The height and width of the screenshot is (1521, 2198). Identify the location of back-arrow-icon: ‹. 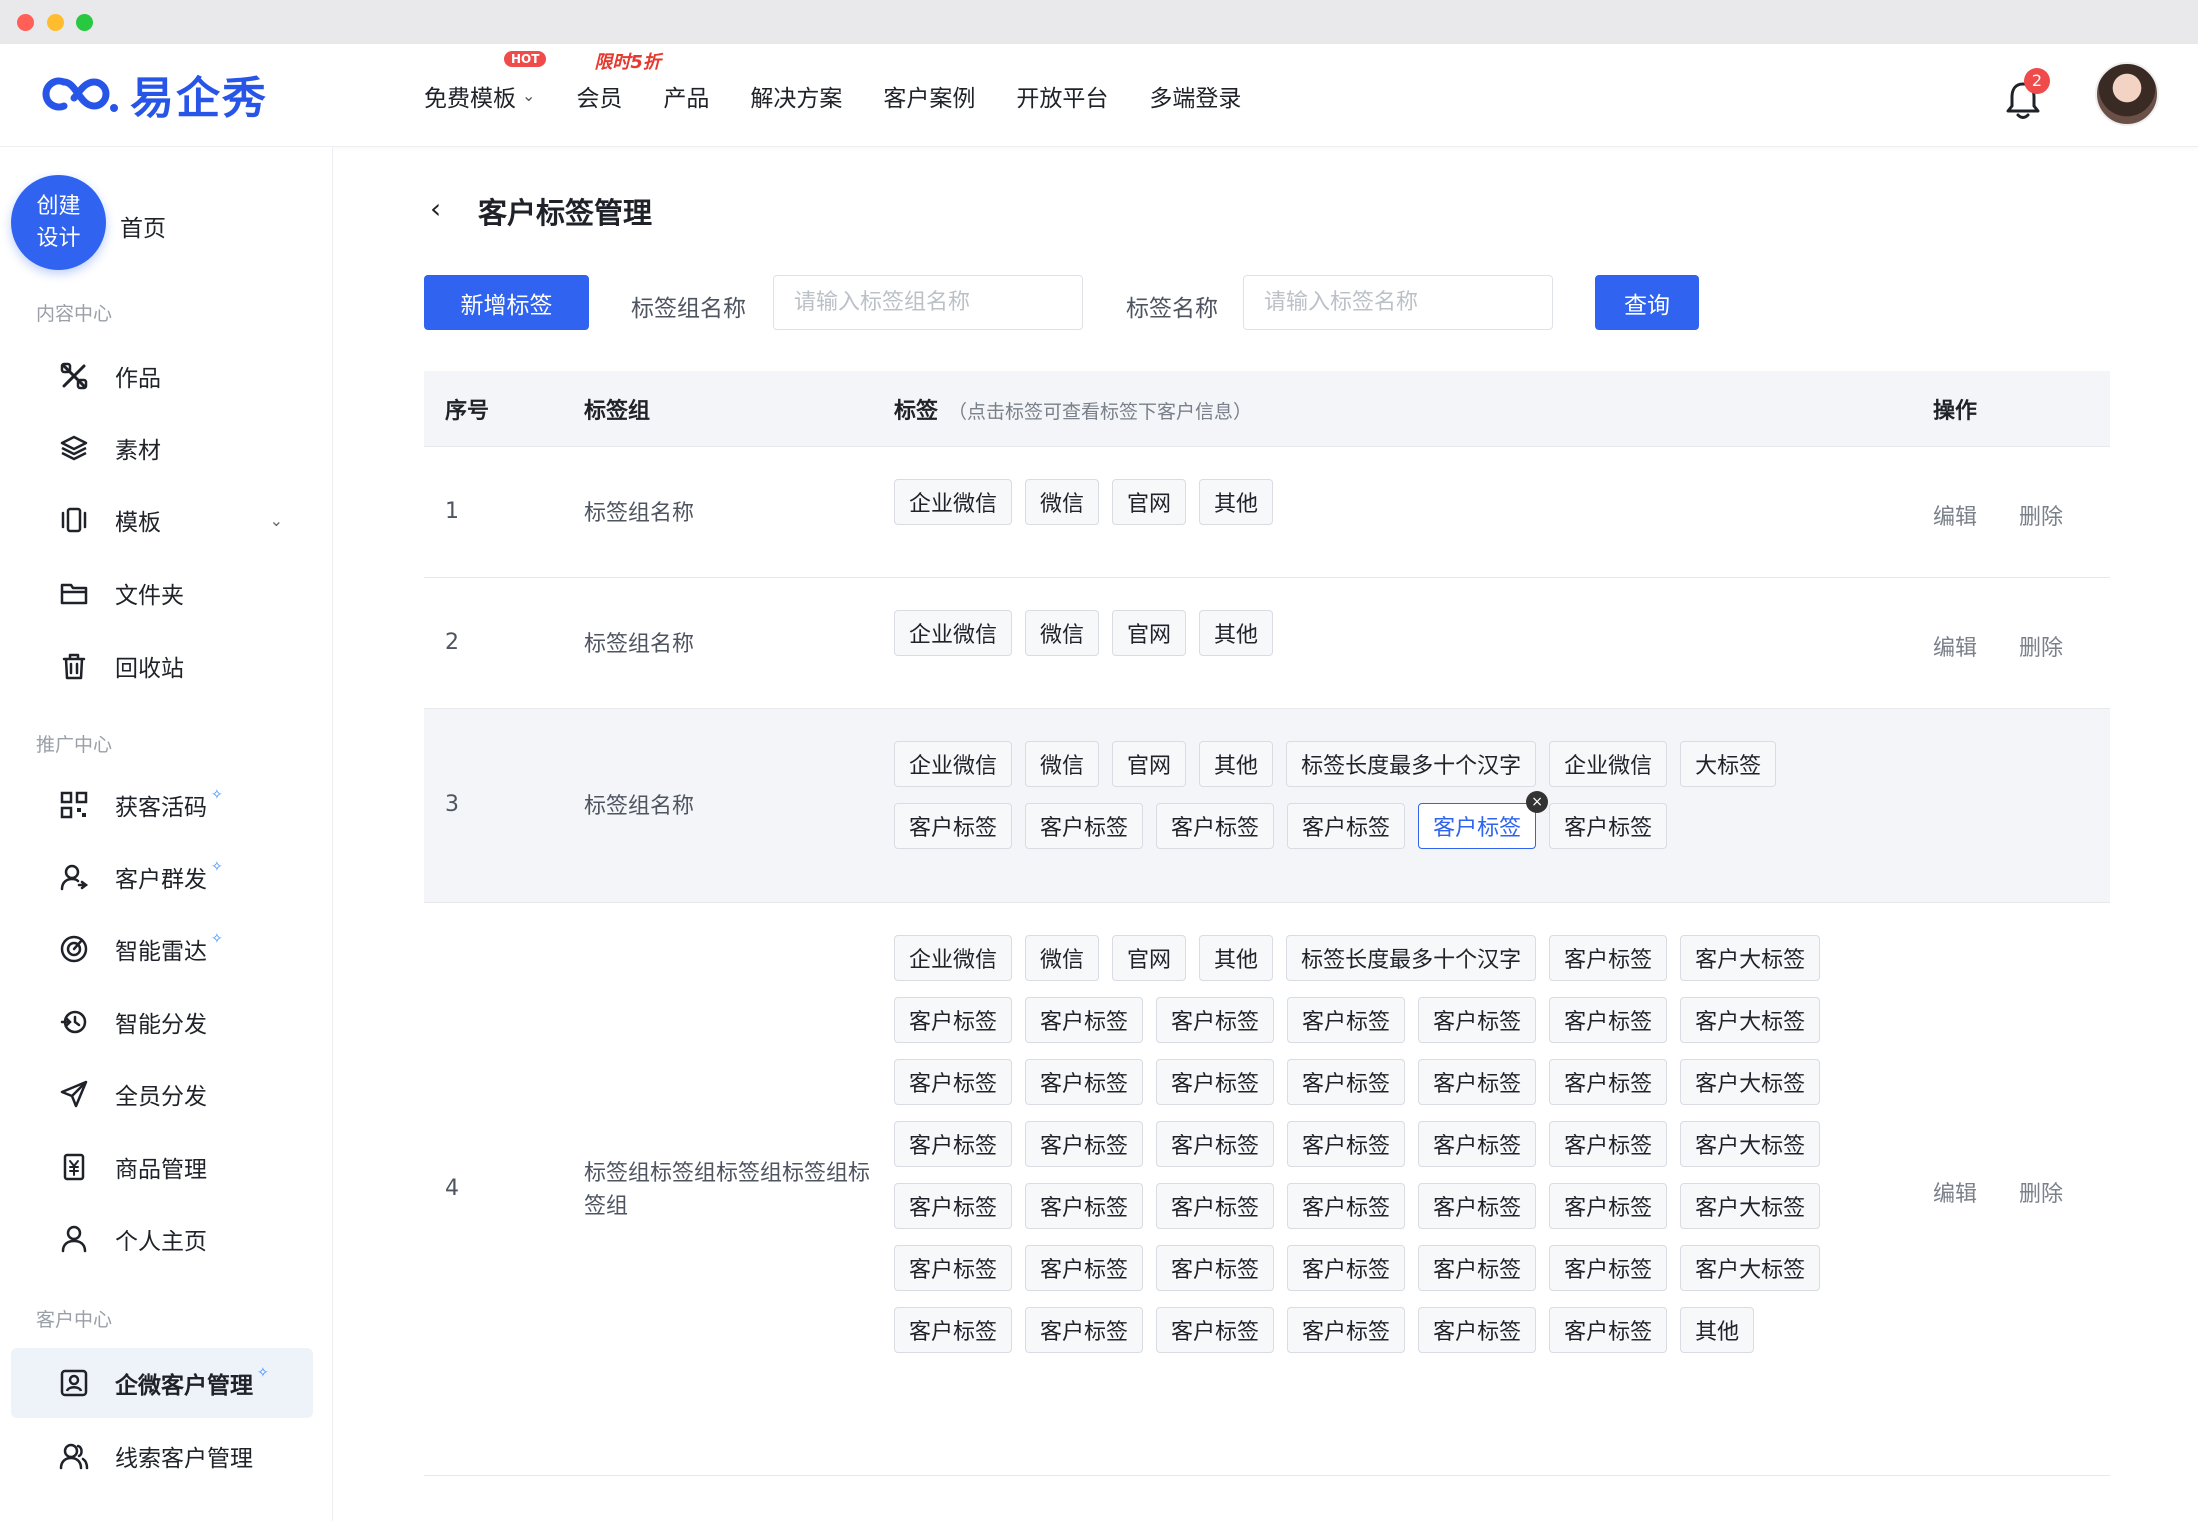
(435, 208).